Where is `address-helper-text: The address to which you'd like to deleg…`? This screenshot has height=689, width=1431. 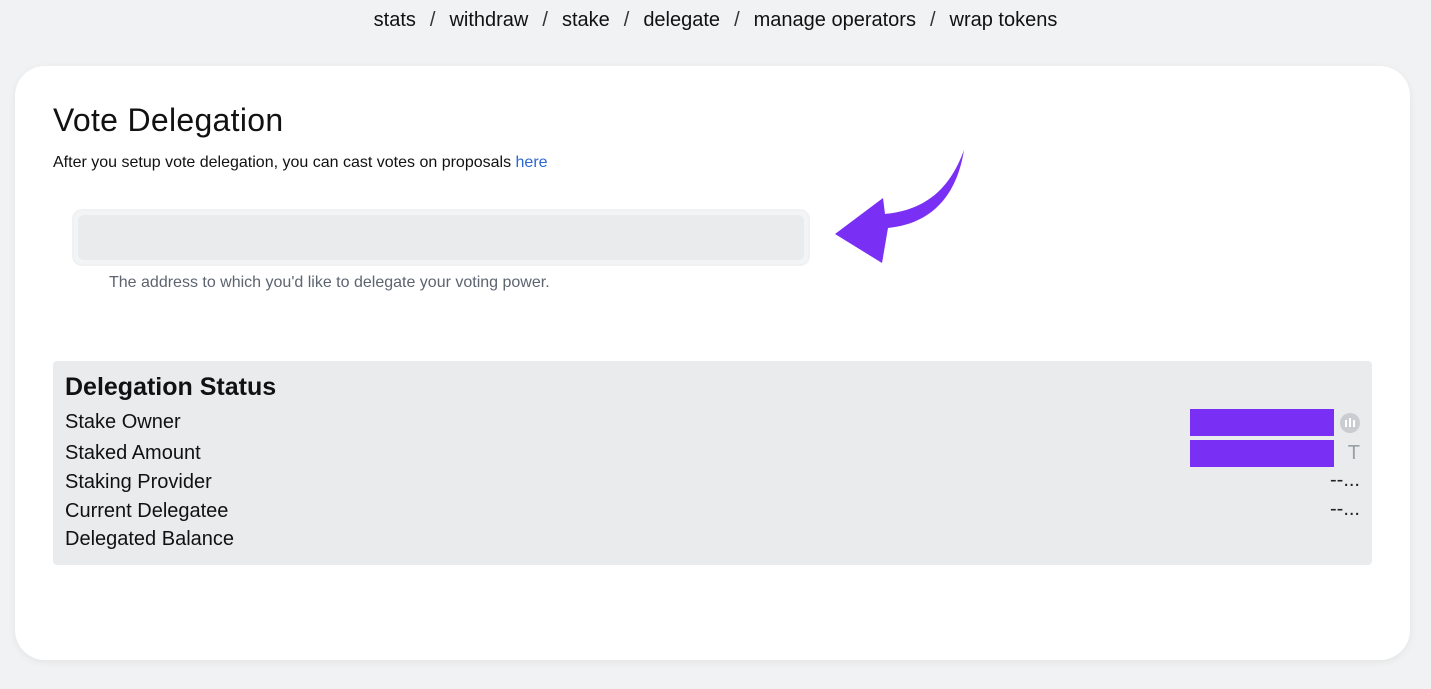
address-helper-text: The address to which you'd like to deleg… is located at coordinates (329, 282).